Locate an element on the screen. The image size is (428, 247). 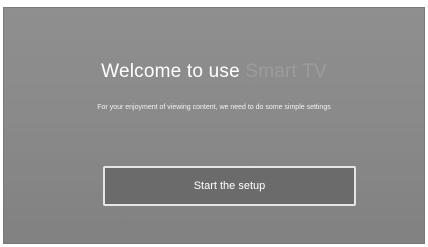
welcome-title-brand: Smart TV is located at coordinates (286, 71).